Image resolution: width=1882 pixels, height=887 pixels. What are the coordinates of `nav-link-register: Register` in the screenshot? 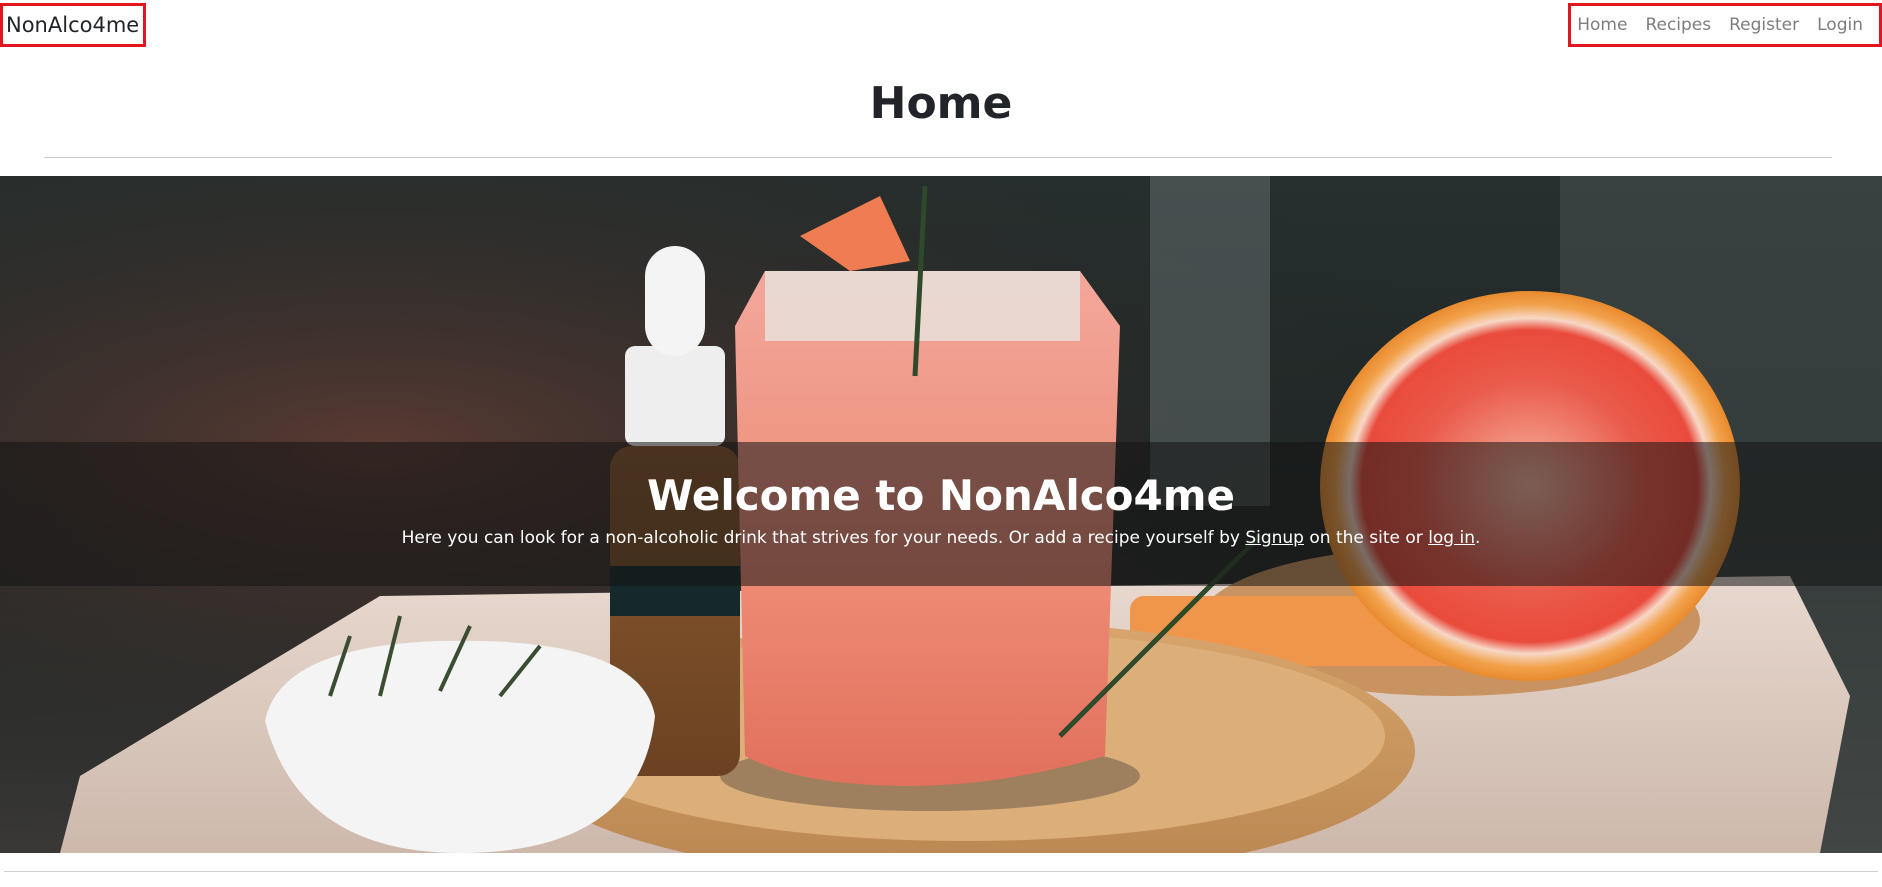 It's located at (1764, 25).